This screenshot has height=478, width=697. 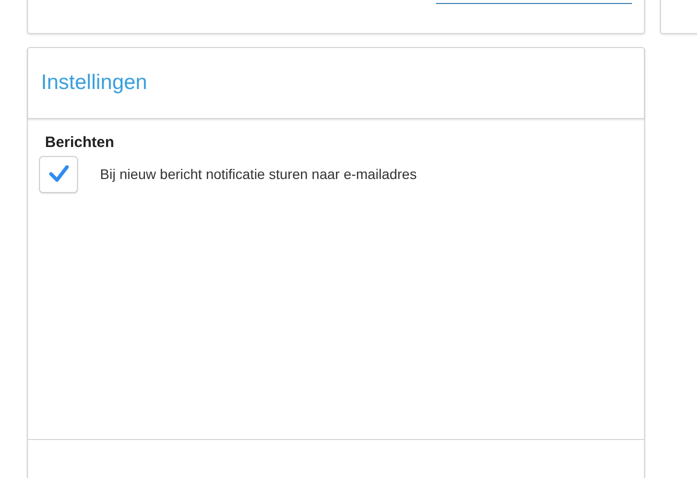 I want to click on panel-title: Instellingen, so click(x=94, y=83).